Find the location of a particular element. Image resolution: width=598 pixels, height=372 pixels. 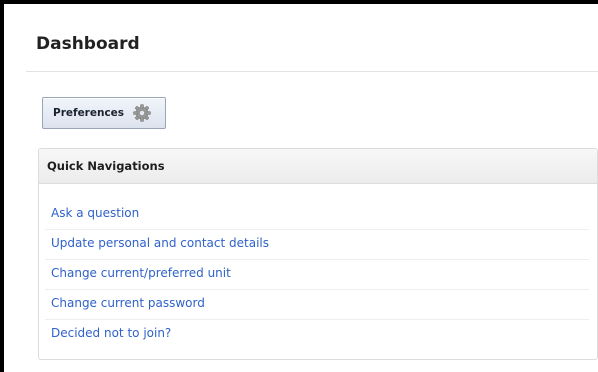

page-title: Dashboard is located at coordinates (88, 44).